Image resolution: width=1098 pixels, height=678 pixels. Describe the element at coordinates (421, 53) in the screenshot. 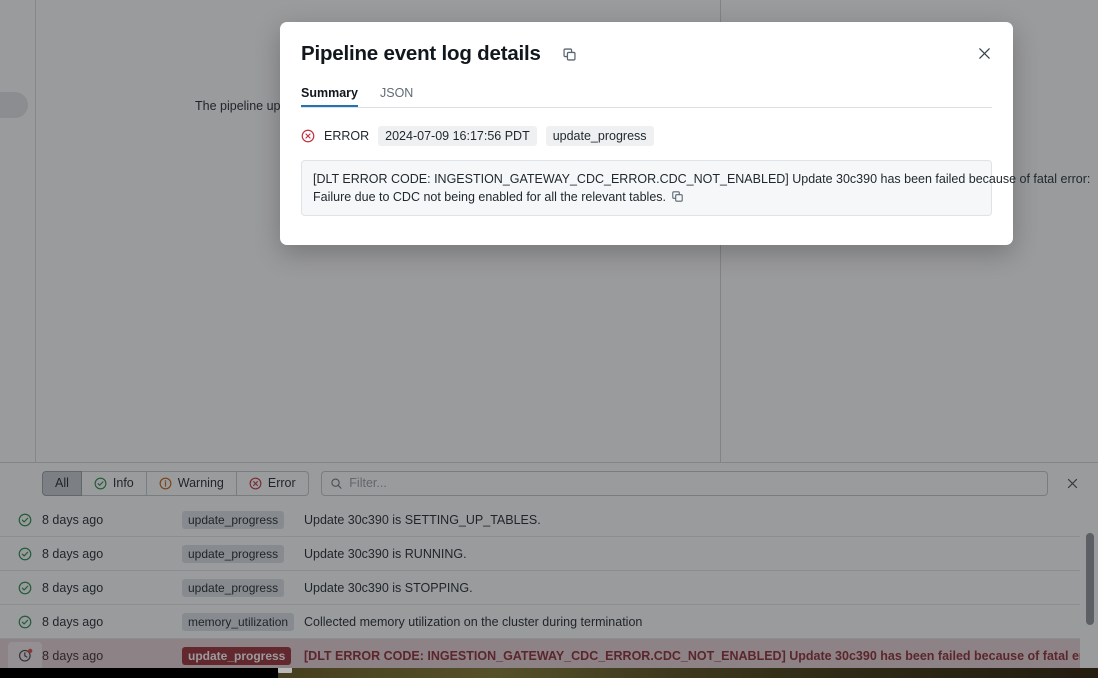

I see `page-title: Pipeline event log details` at that location.